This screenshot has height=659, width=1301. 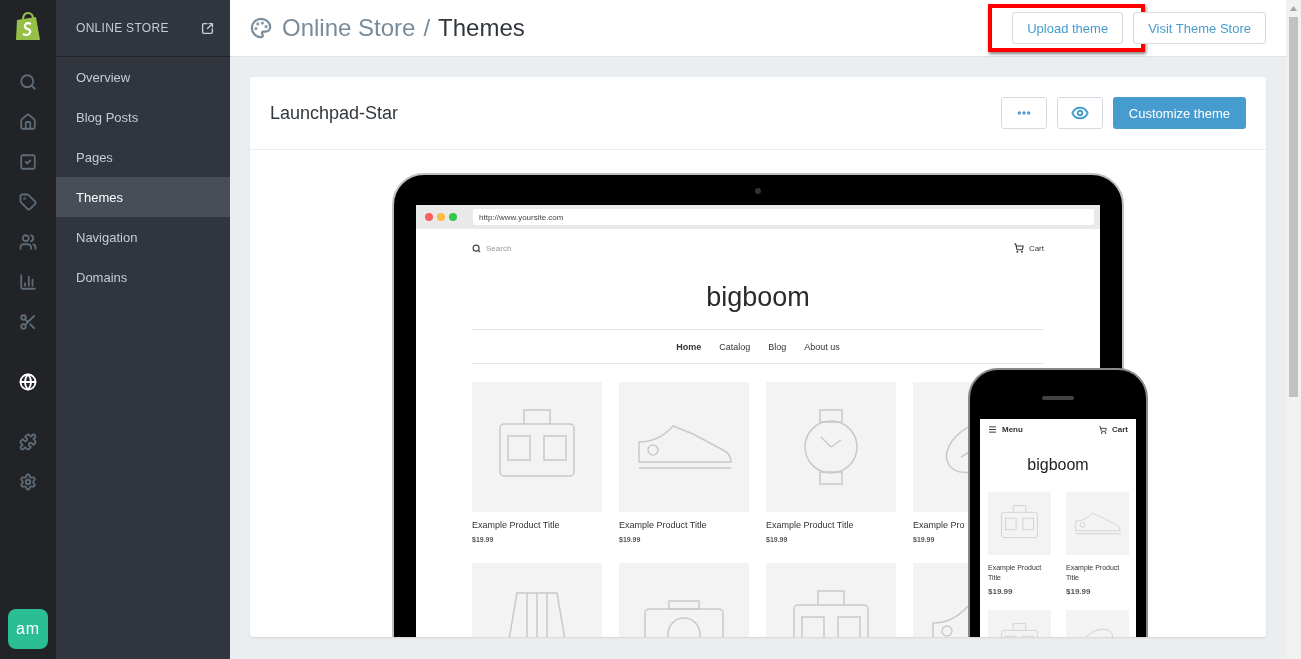 I want to click on external-link-icon, so click(x=207, y=28).